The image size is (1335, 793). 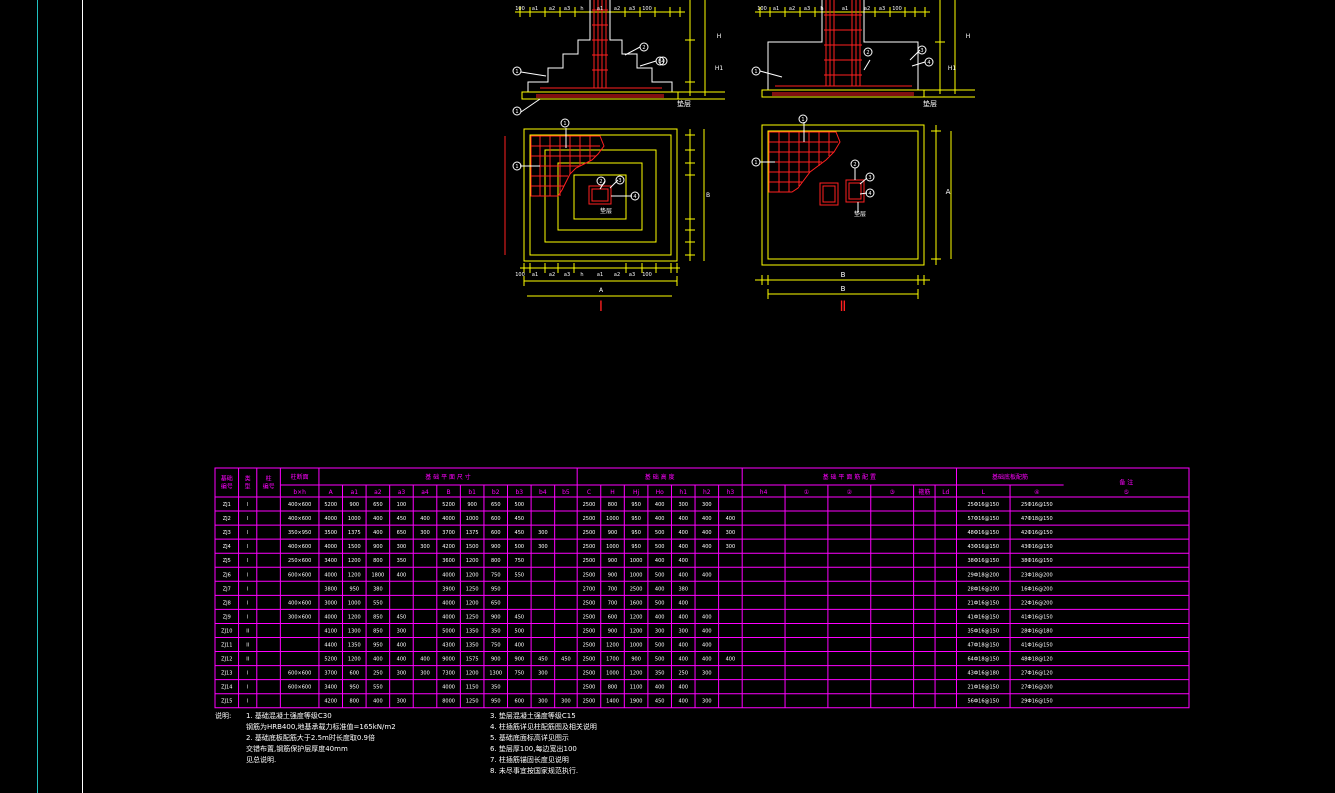 I want to click on table-group-header: 柱断面, so click(x=300, y=477).